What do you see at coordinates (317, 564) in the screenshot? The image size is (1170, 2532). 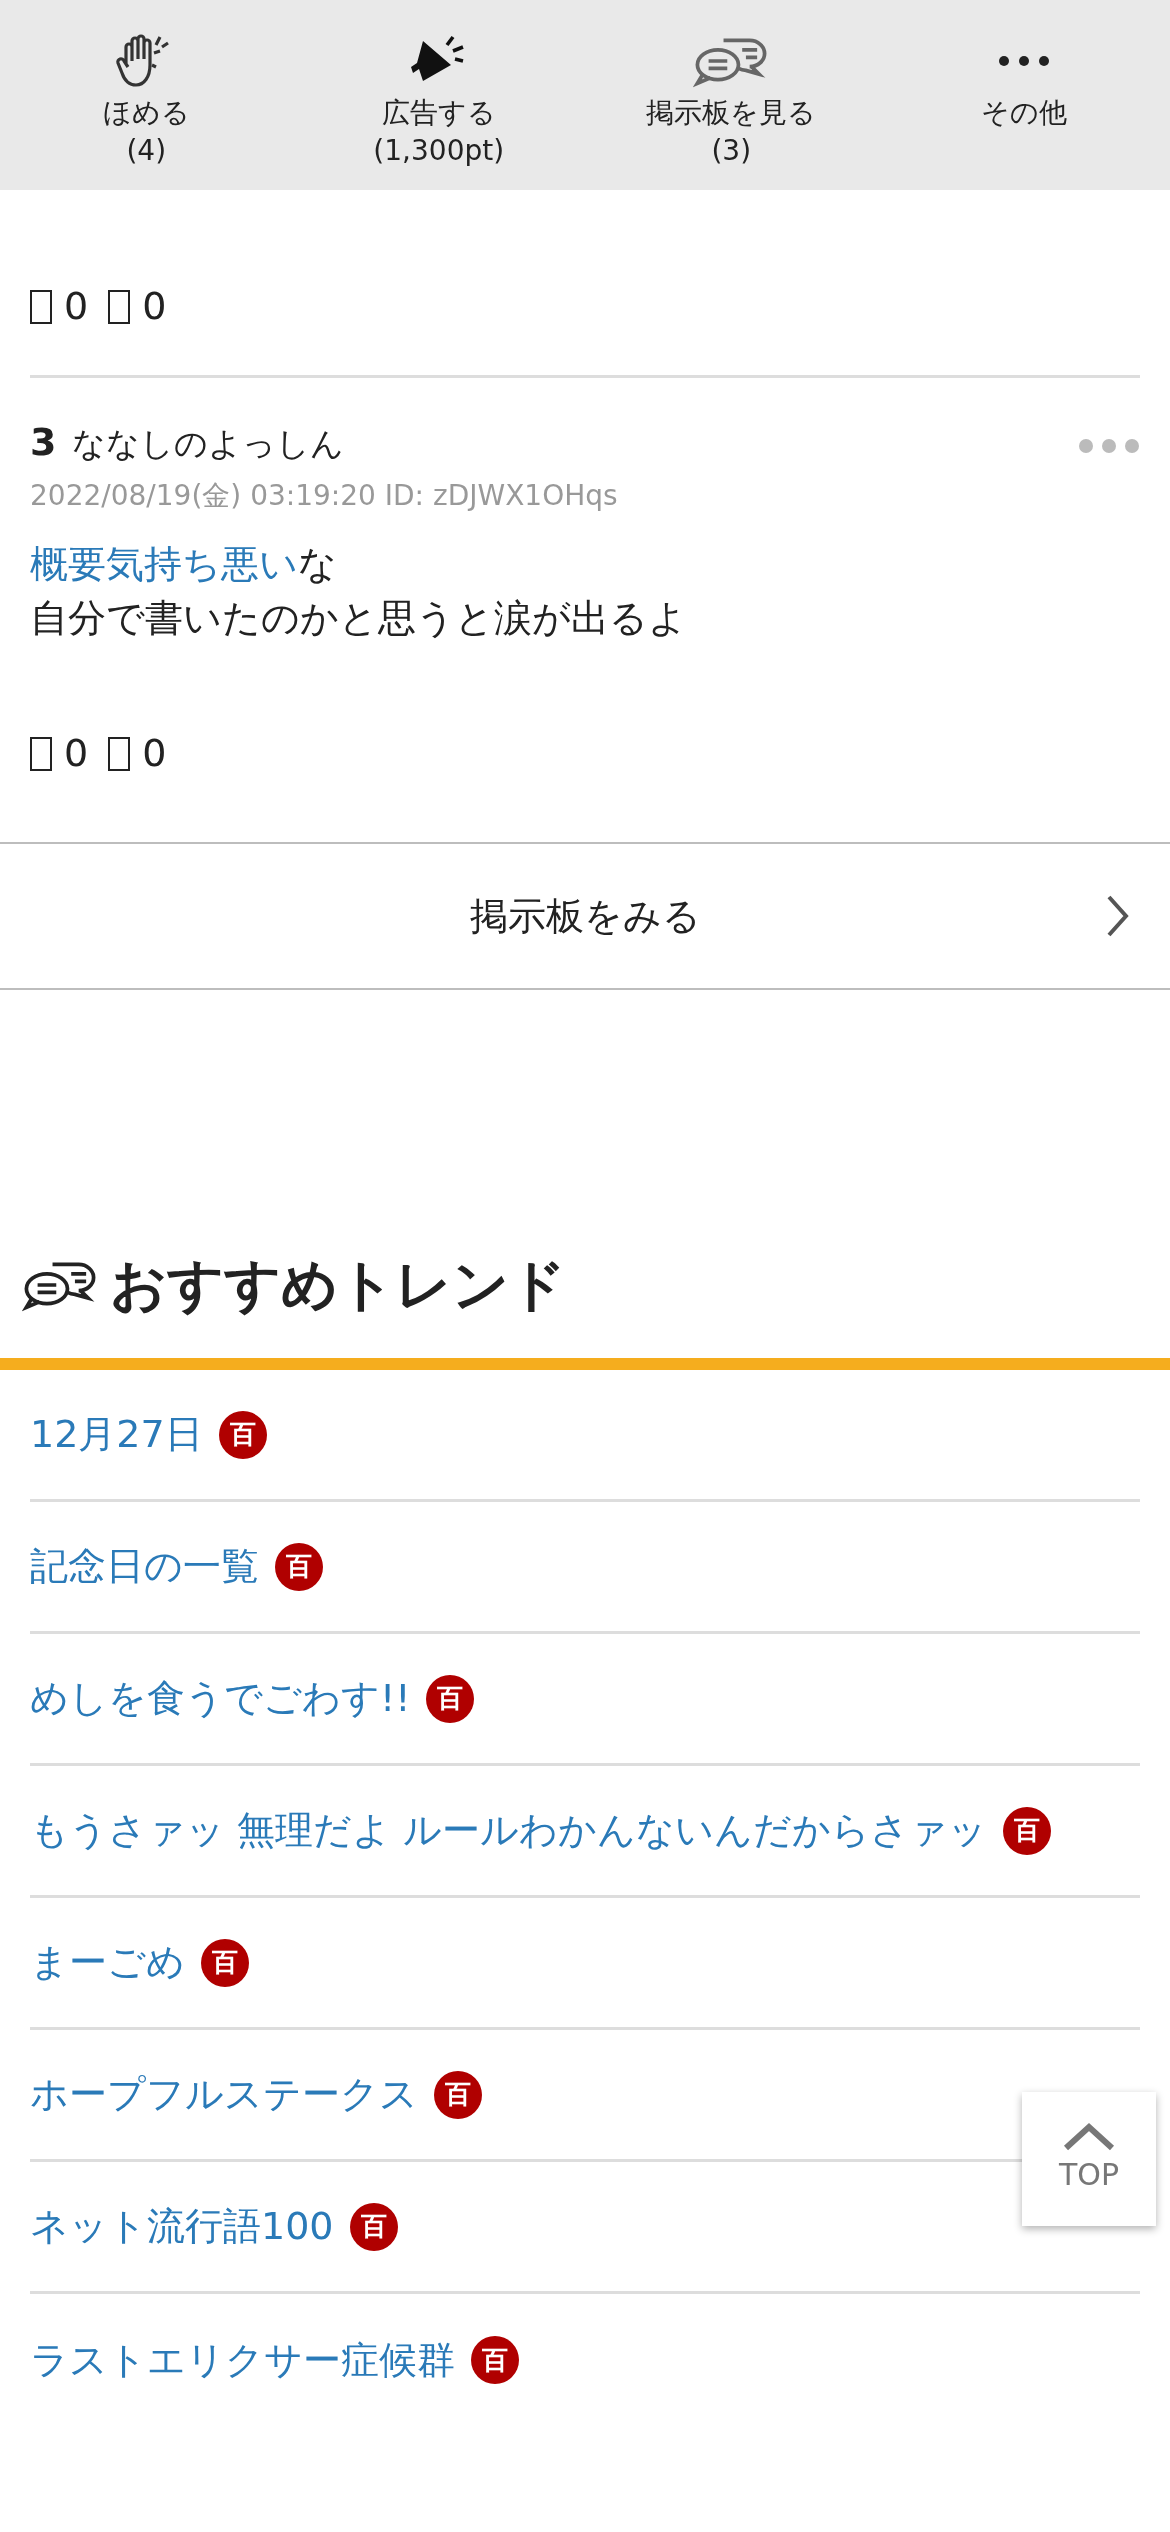 I see `body-text: な` at bounding box center [317, 564].